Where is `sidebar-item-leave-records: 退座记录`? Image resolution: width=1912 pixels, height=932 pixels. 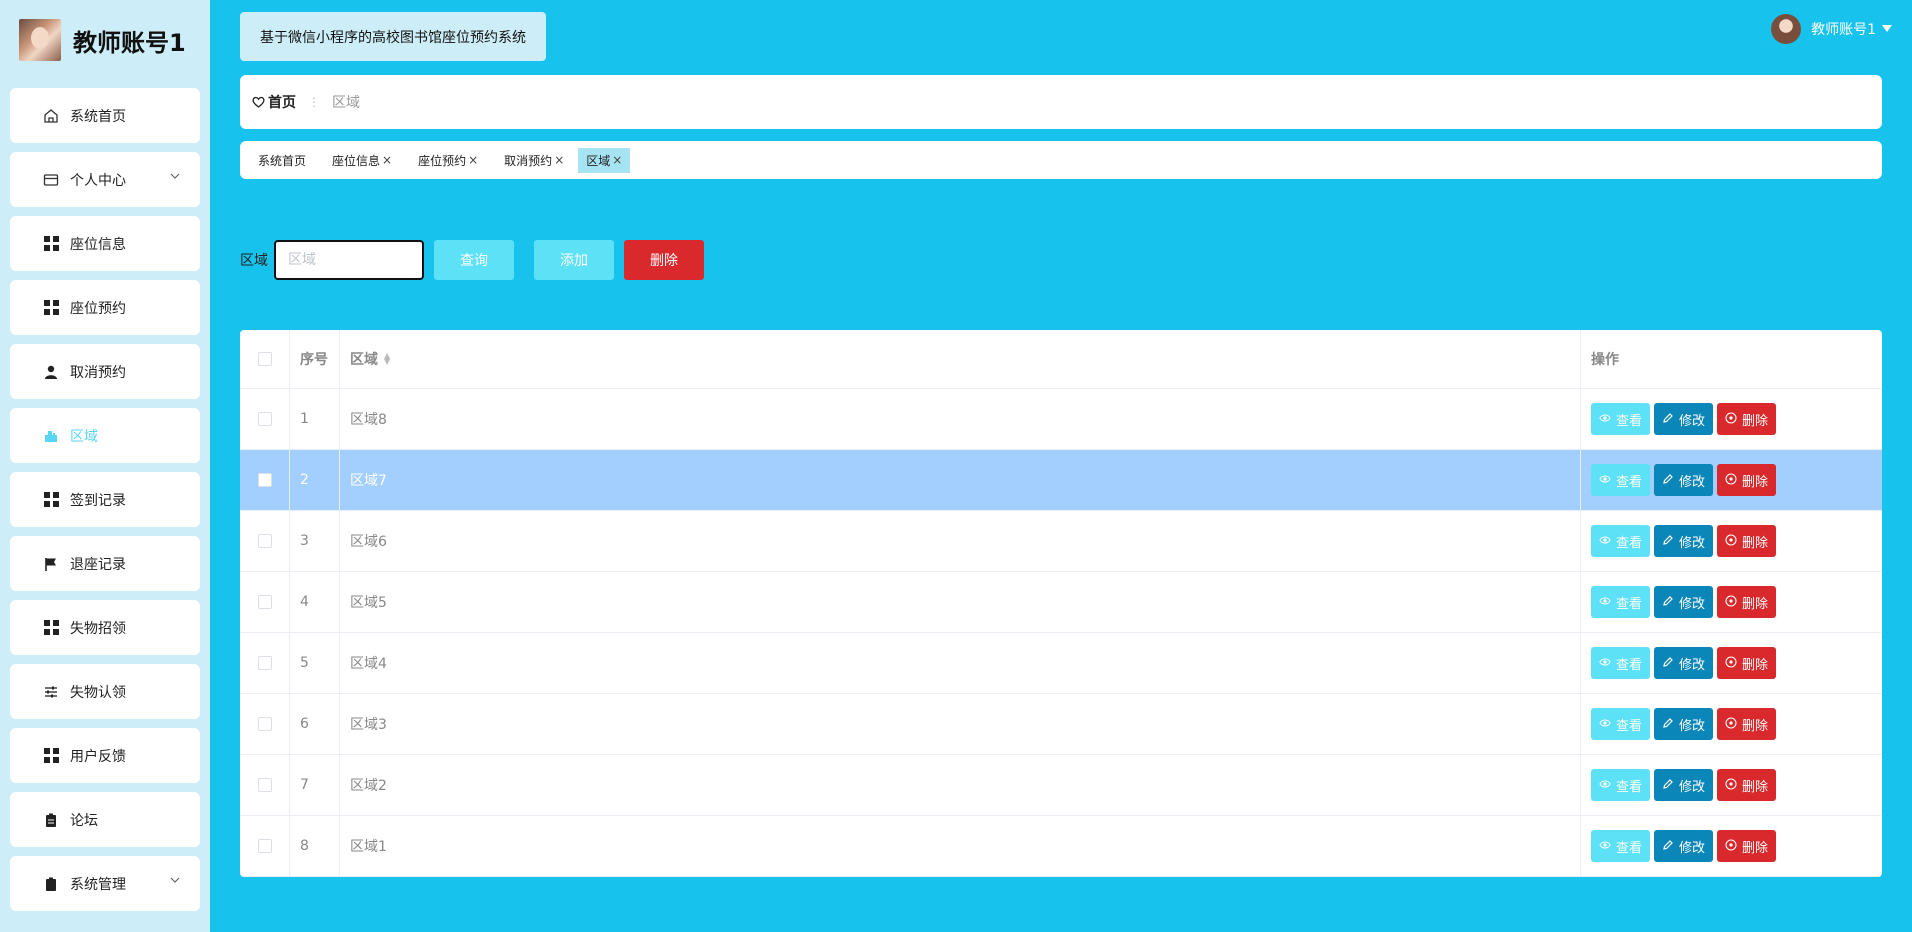
sidebar-item-leave-records: 退座记录 is located at coordinates (105, 563).